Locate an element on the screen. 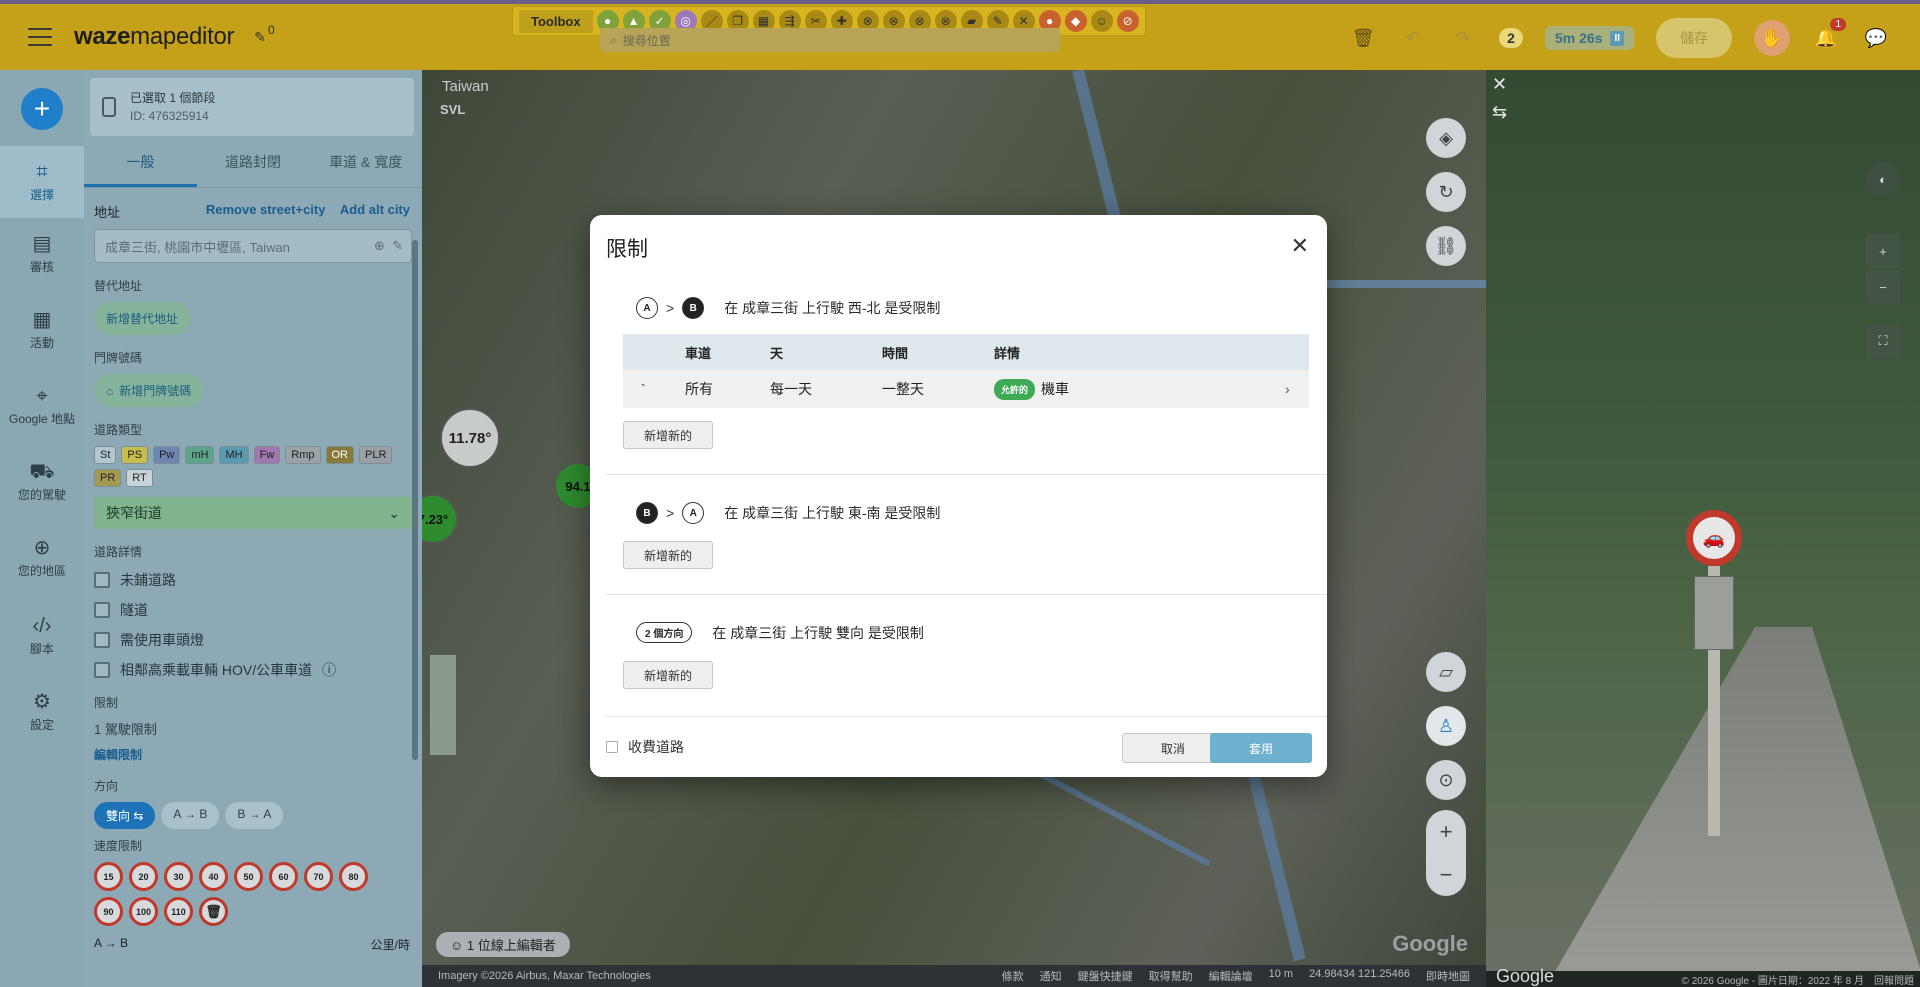 The height and width of the screenshot is (987, 1920). avatar: ✋ is located at coordinates (1772, 38).